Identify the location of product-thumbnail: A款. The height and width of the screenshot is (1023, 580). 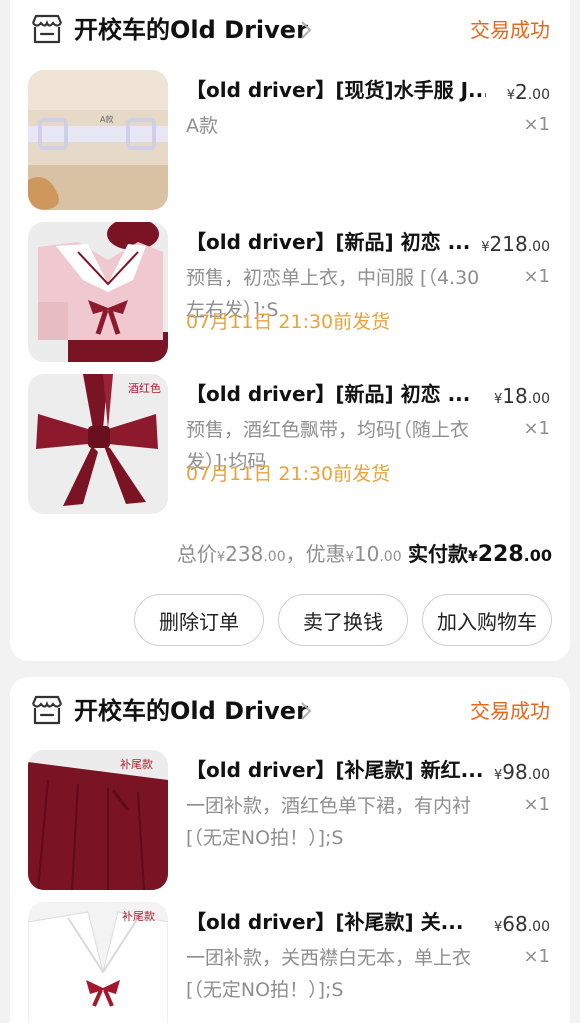
(98, 140).